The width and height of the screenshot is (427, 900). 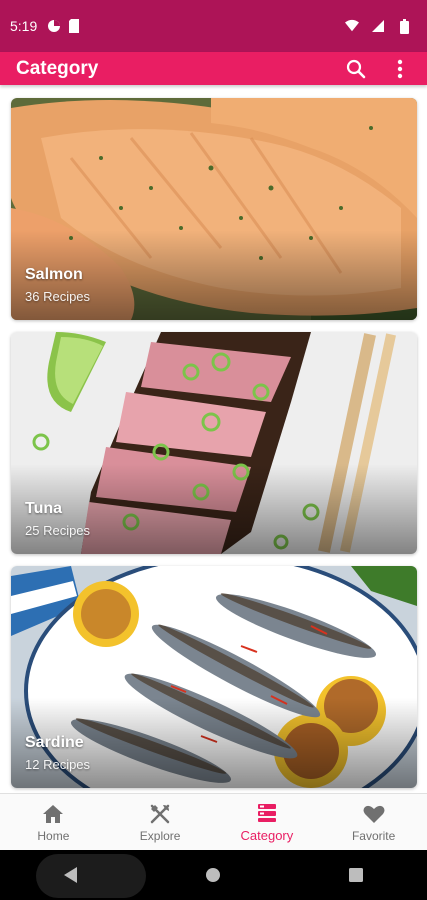 What do you see at coordinates (58, 764) in the screenshot?
I see `recipe-count: 12 Recipes` at bounding box center [58, 764].